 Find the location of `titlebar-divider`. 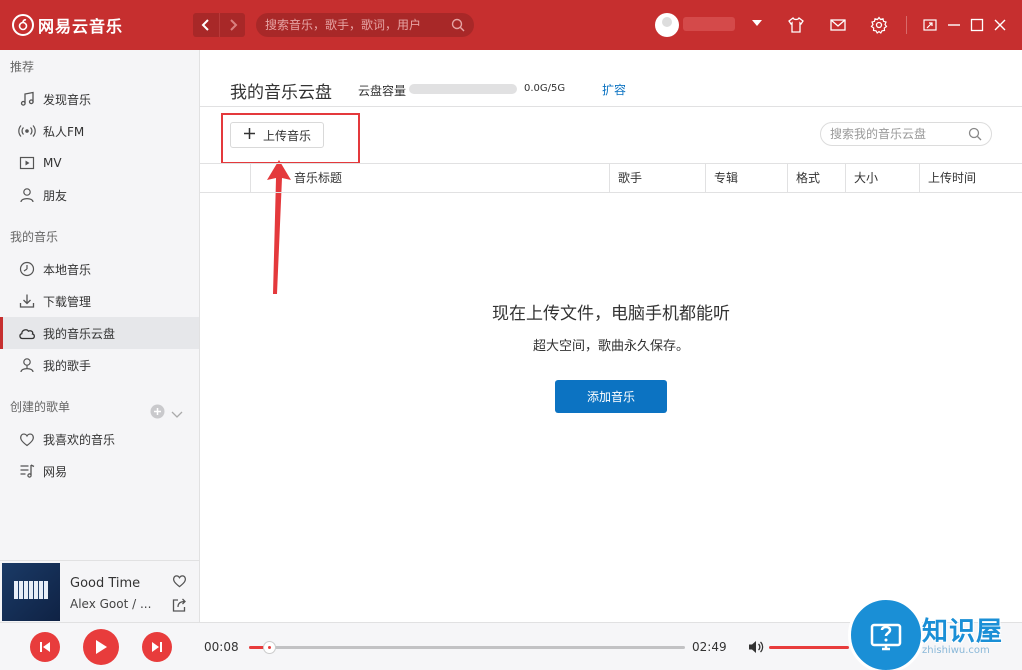

titlebar-divider is located at coordinates (906, 25).